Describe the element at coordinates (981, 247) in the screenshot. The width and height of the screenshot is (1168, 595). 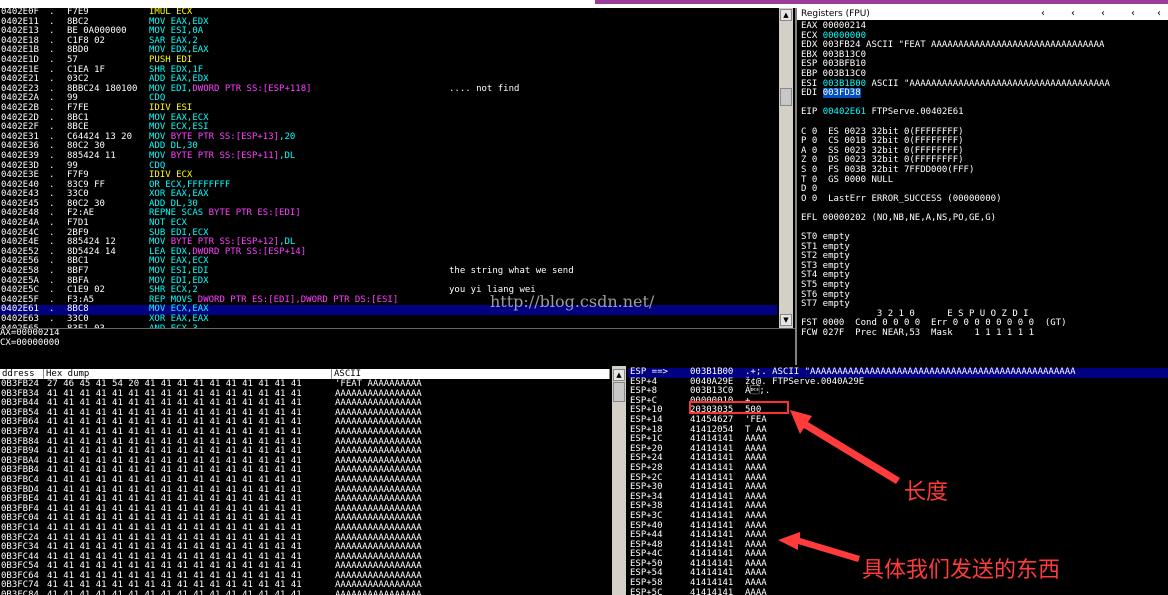
I see `register-line: ST1 empty` at that location.